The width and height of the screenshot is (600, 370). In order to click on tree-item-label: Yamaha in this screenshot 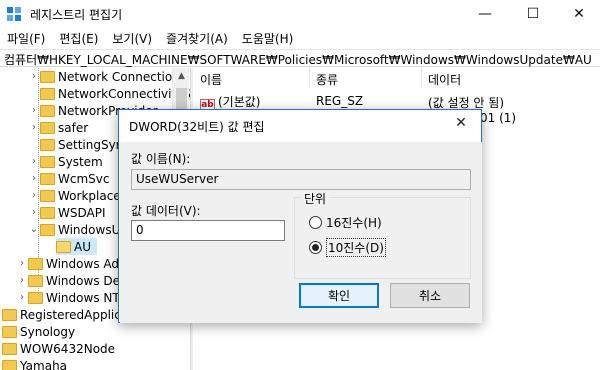, I will do `click(44, 364)`.